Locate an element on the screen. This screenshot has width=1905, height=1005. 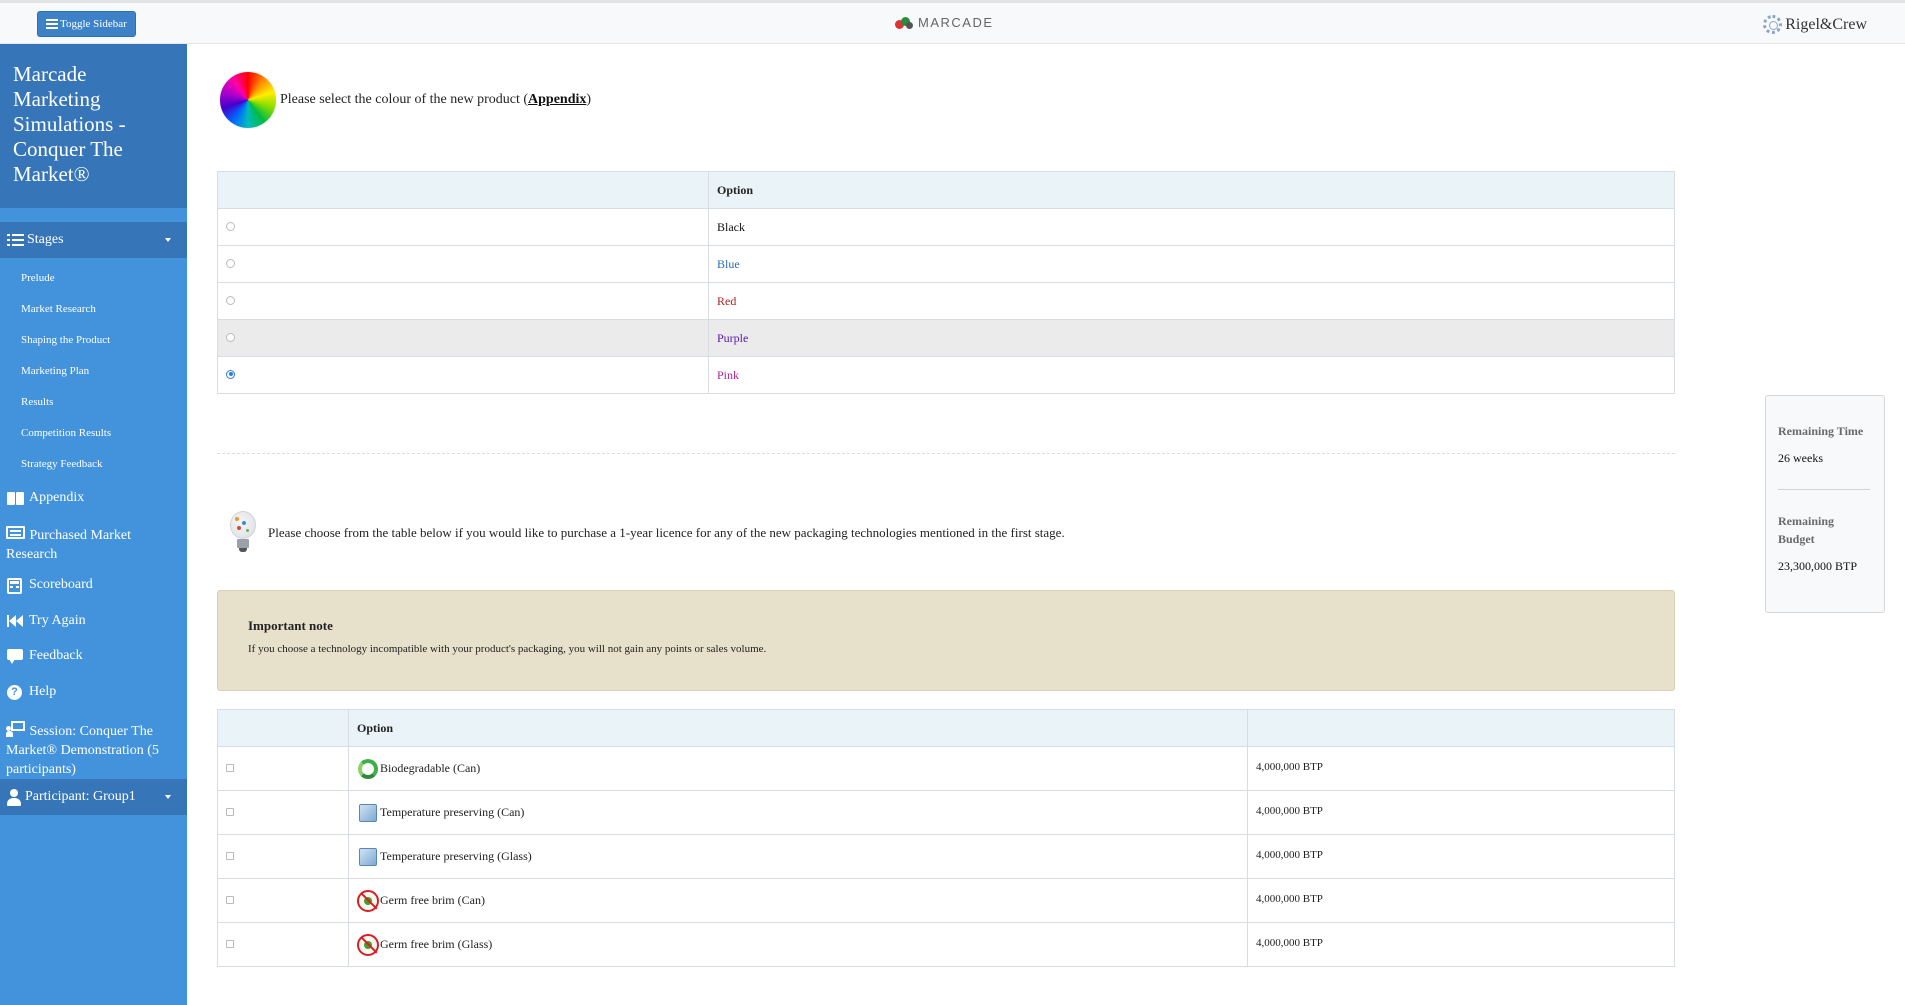
radio-purple is located at coordinates (230, 337).